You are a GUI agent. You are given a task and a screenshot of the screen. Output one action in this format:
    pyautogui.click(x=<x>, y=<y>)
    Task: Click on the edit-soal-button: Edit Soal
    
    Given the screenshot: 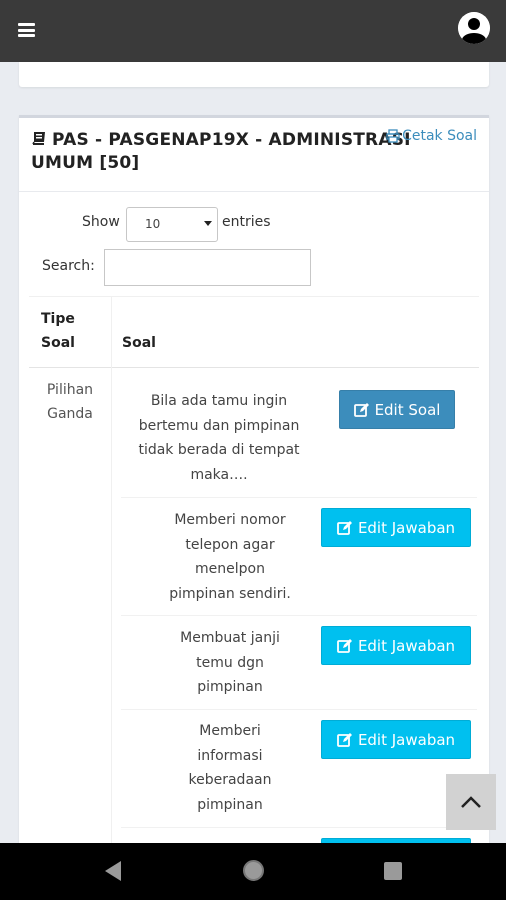 What is the action you would take?
    pyautogui.click(x=397, y=409)
    